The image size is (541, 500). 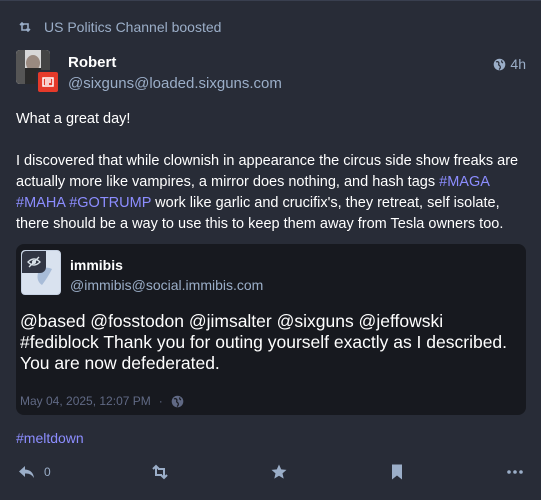 I want to click on star-icon, so click(x=279, y=472).